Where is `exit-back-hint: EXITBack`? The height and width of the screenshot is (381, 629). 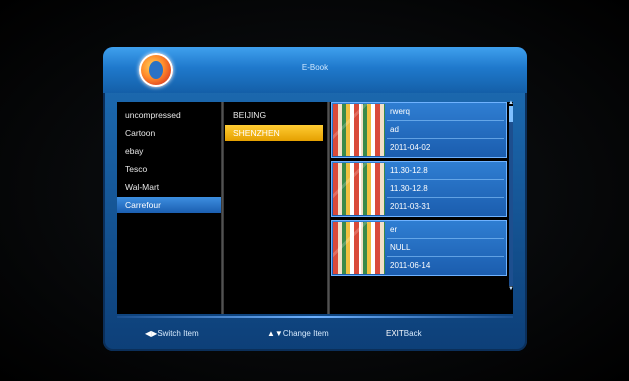
exit-back-hint: EXITBack is located at coordinates (404, 334).